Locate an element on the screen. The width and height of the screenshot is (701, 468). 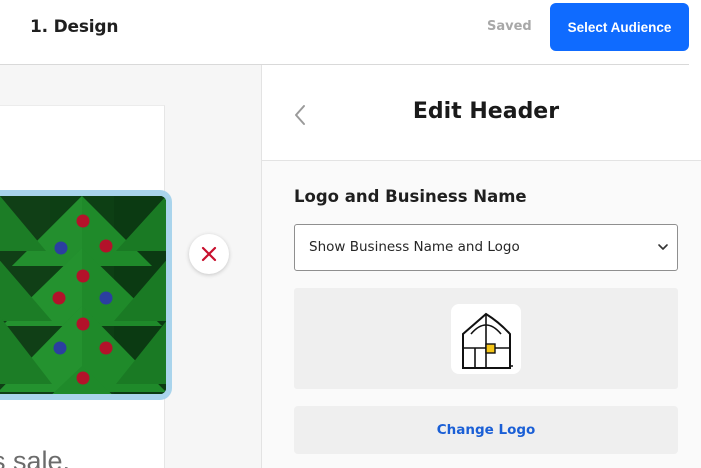
logo-preview-area is located at coordinates (486, 338).